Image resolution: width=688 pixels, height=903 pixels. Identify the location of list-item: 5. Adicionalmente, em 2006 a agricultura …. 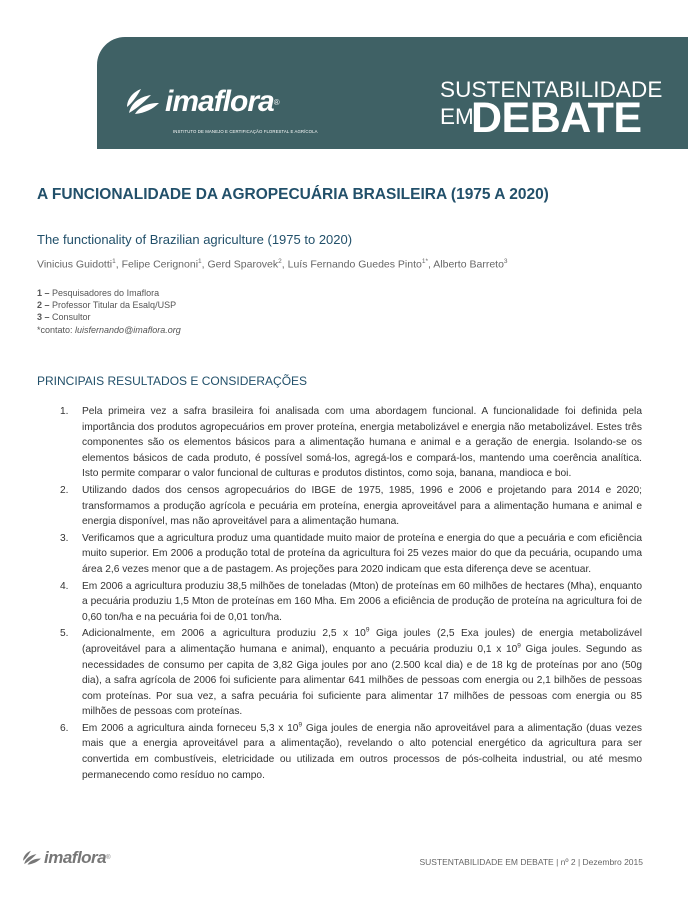
(351, 672).